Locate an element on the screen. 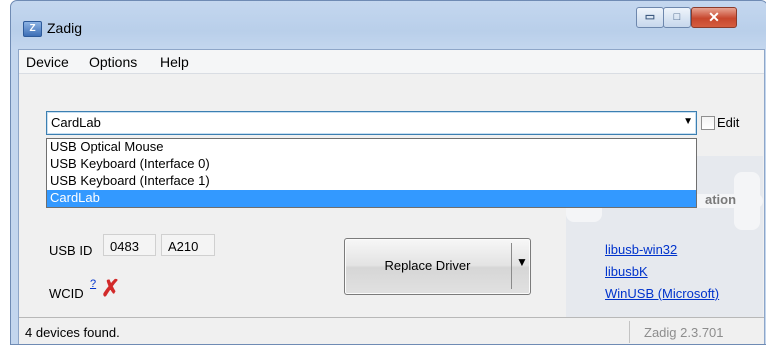 The image size is (766, 345). split-separator is located at coordinates (511, 266).